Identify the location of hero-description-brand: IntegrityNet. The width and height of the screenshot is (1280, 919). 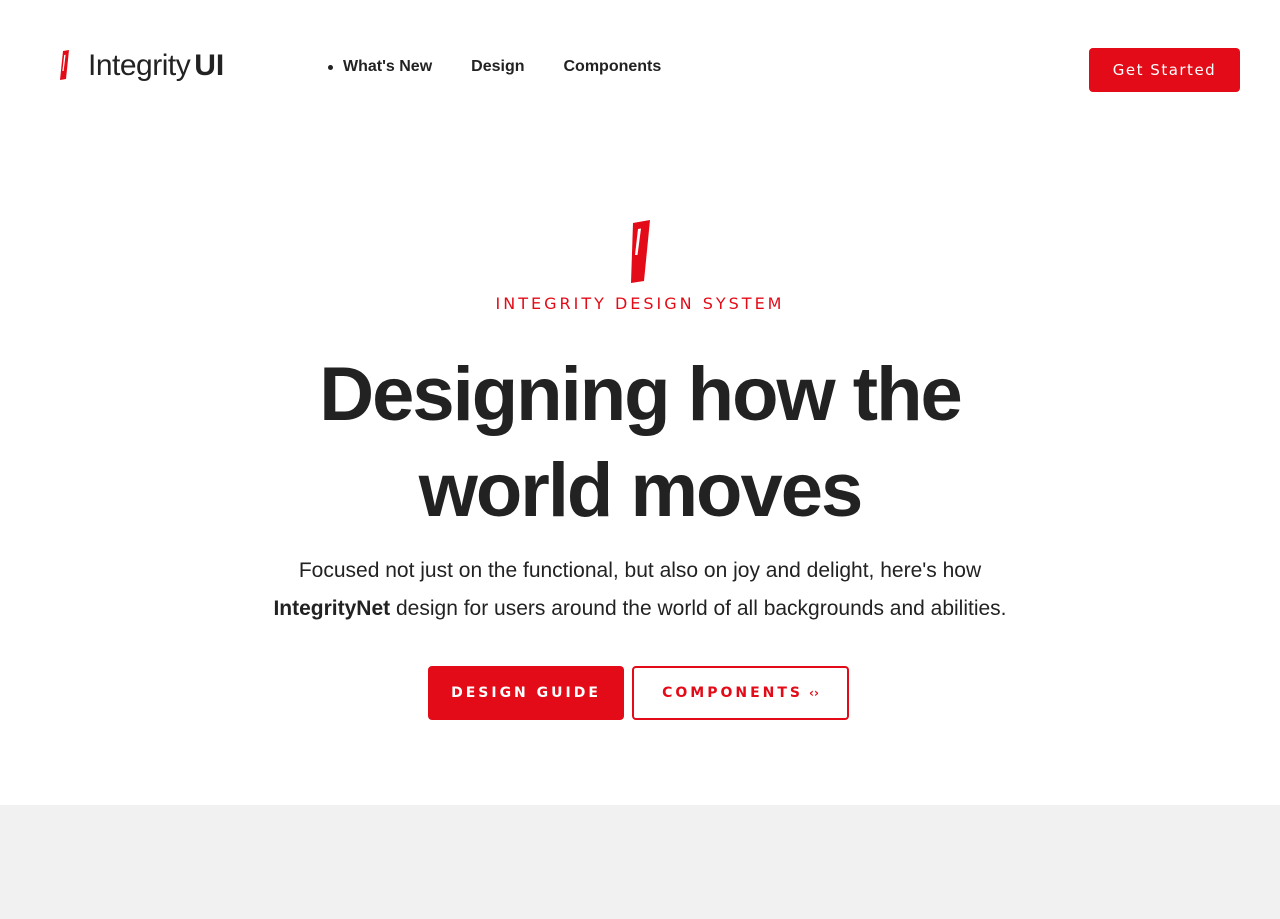
(332, 608).